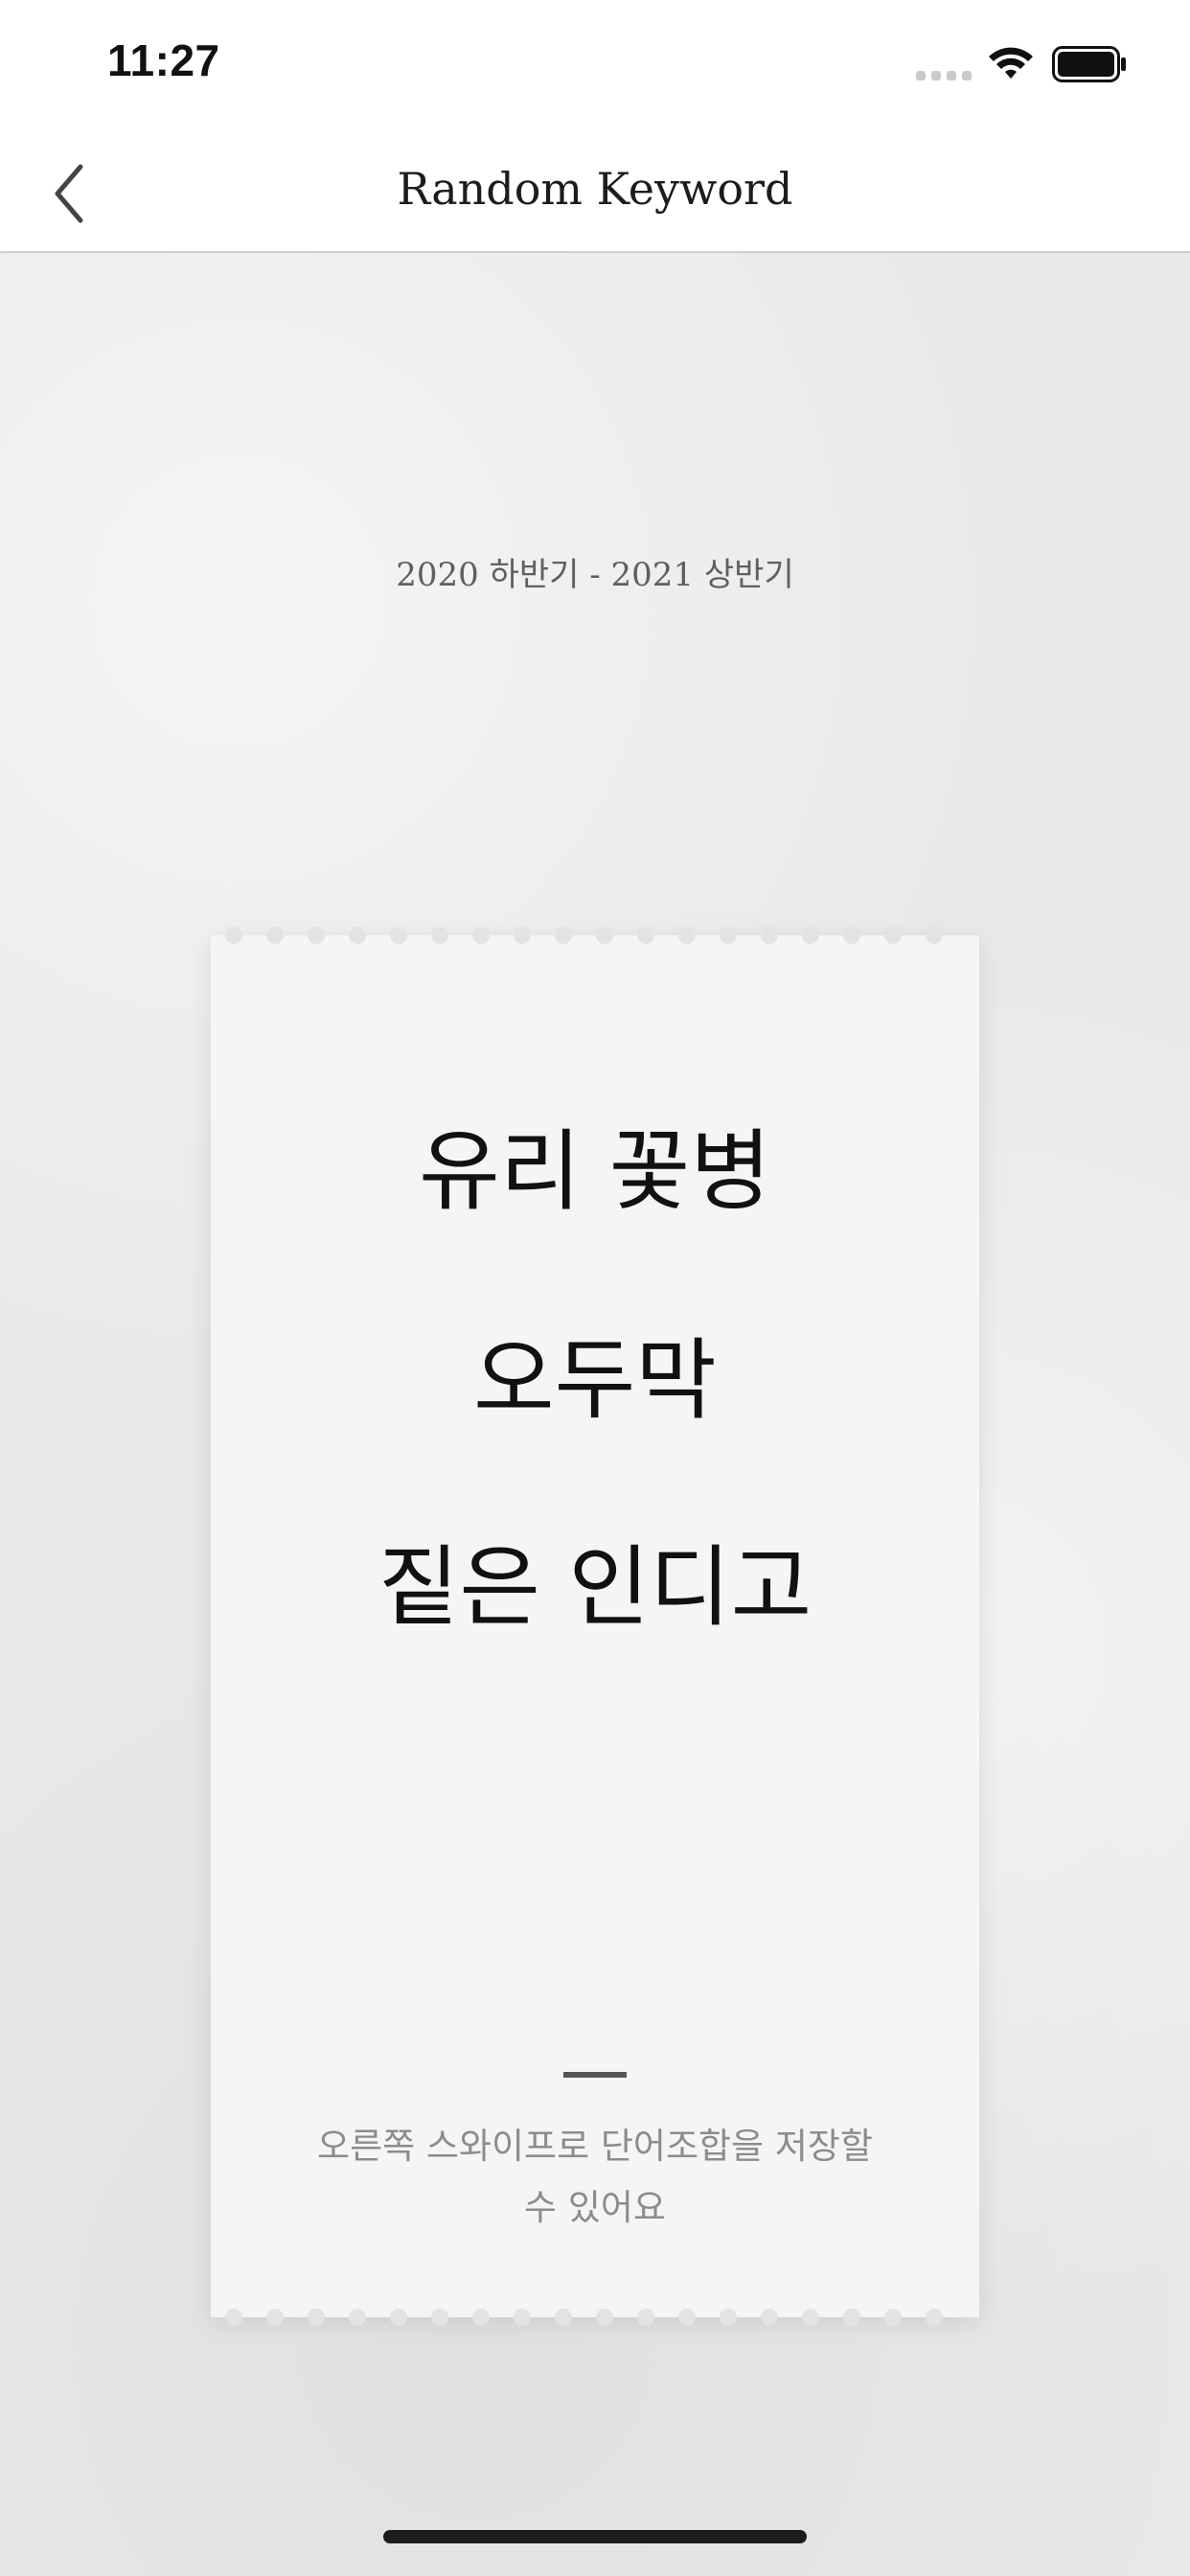 The width and height of the screenshot is (1190, 2576). I want to click on wifi-icon, so click(1011, 63).